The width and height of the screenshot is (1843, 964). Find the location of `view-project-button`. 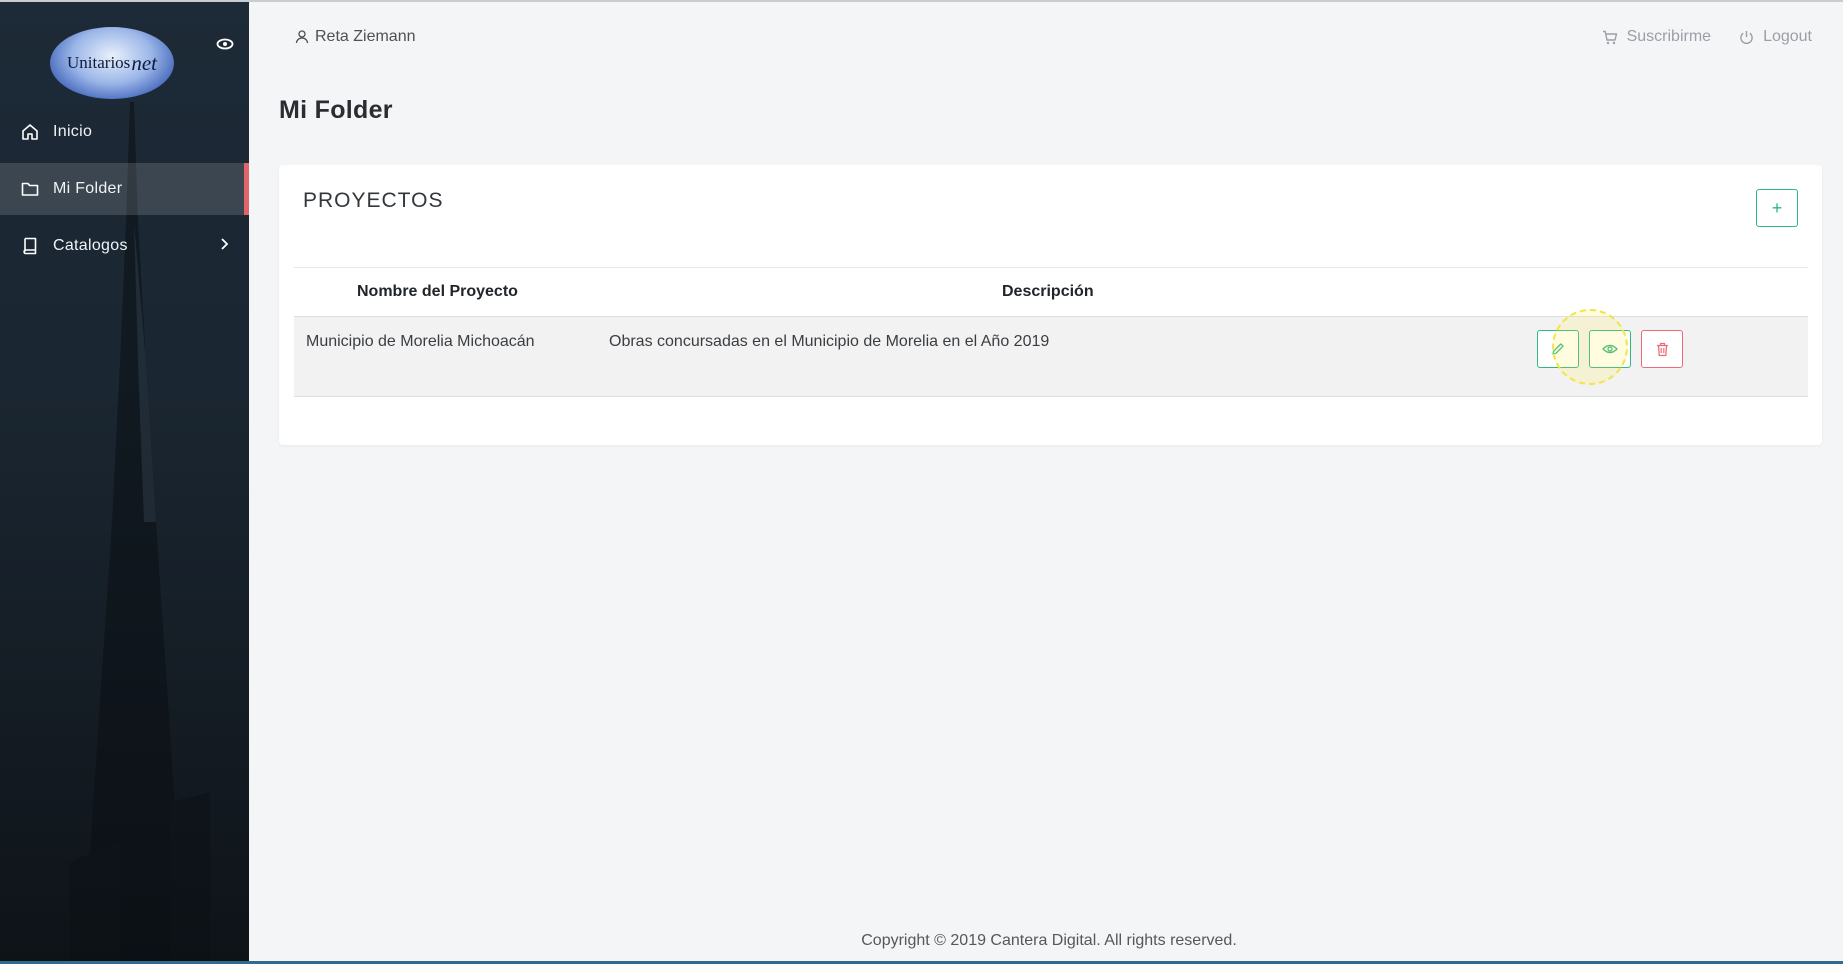

view-project-button is located at coordinates (1610, 349).